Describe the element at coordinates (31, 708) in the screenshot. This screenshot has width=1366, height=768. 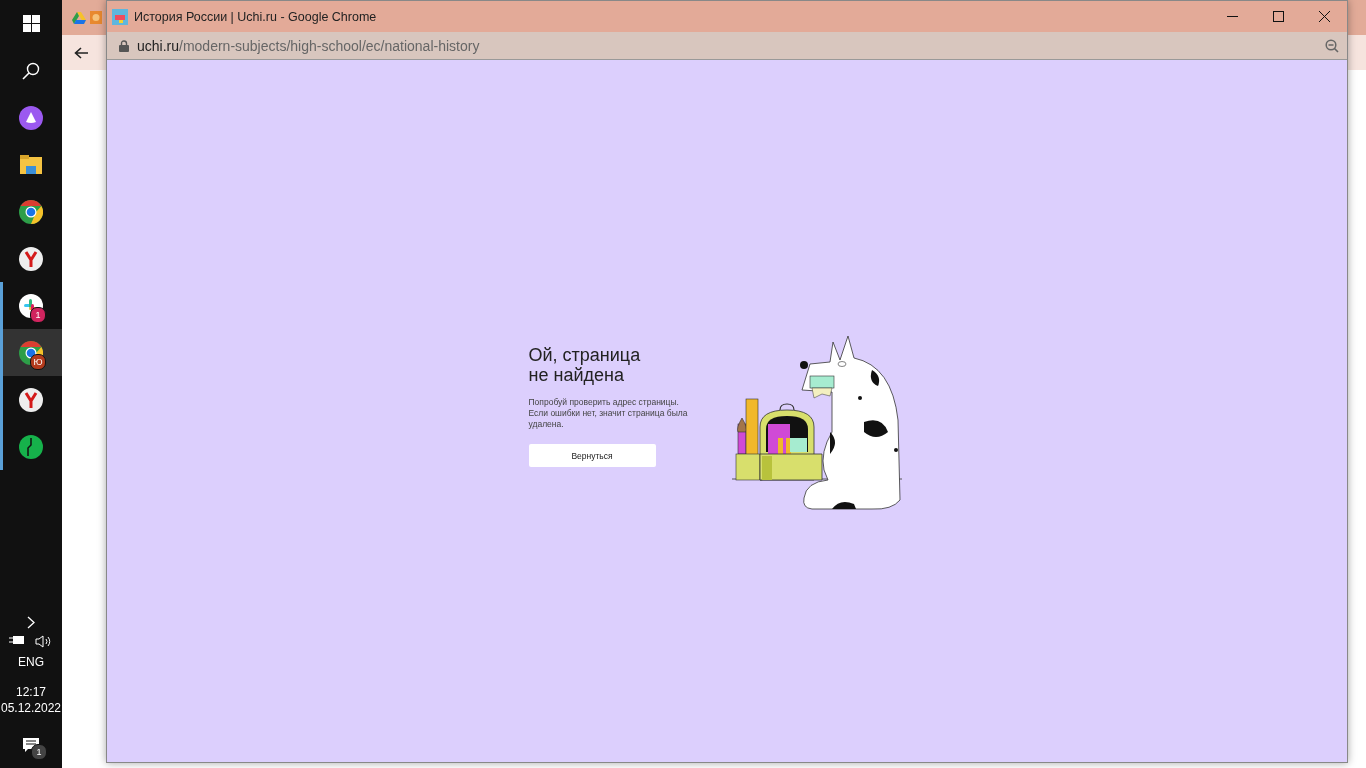
I see `clock-date: 05.12.2022` at that location.